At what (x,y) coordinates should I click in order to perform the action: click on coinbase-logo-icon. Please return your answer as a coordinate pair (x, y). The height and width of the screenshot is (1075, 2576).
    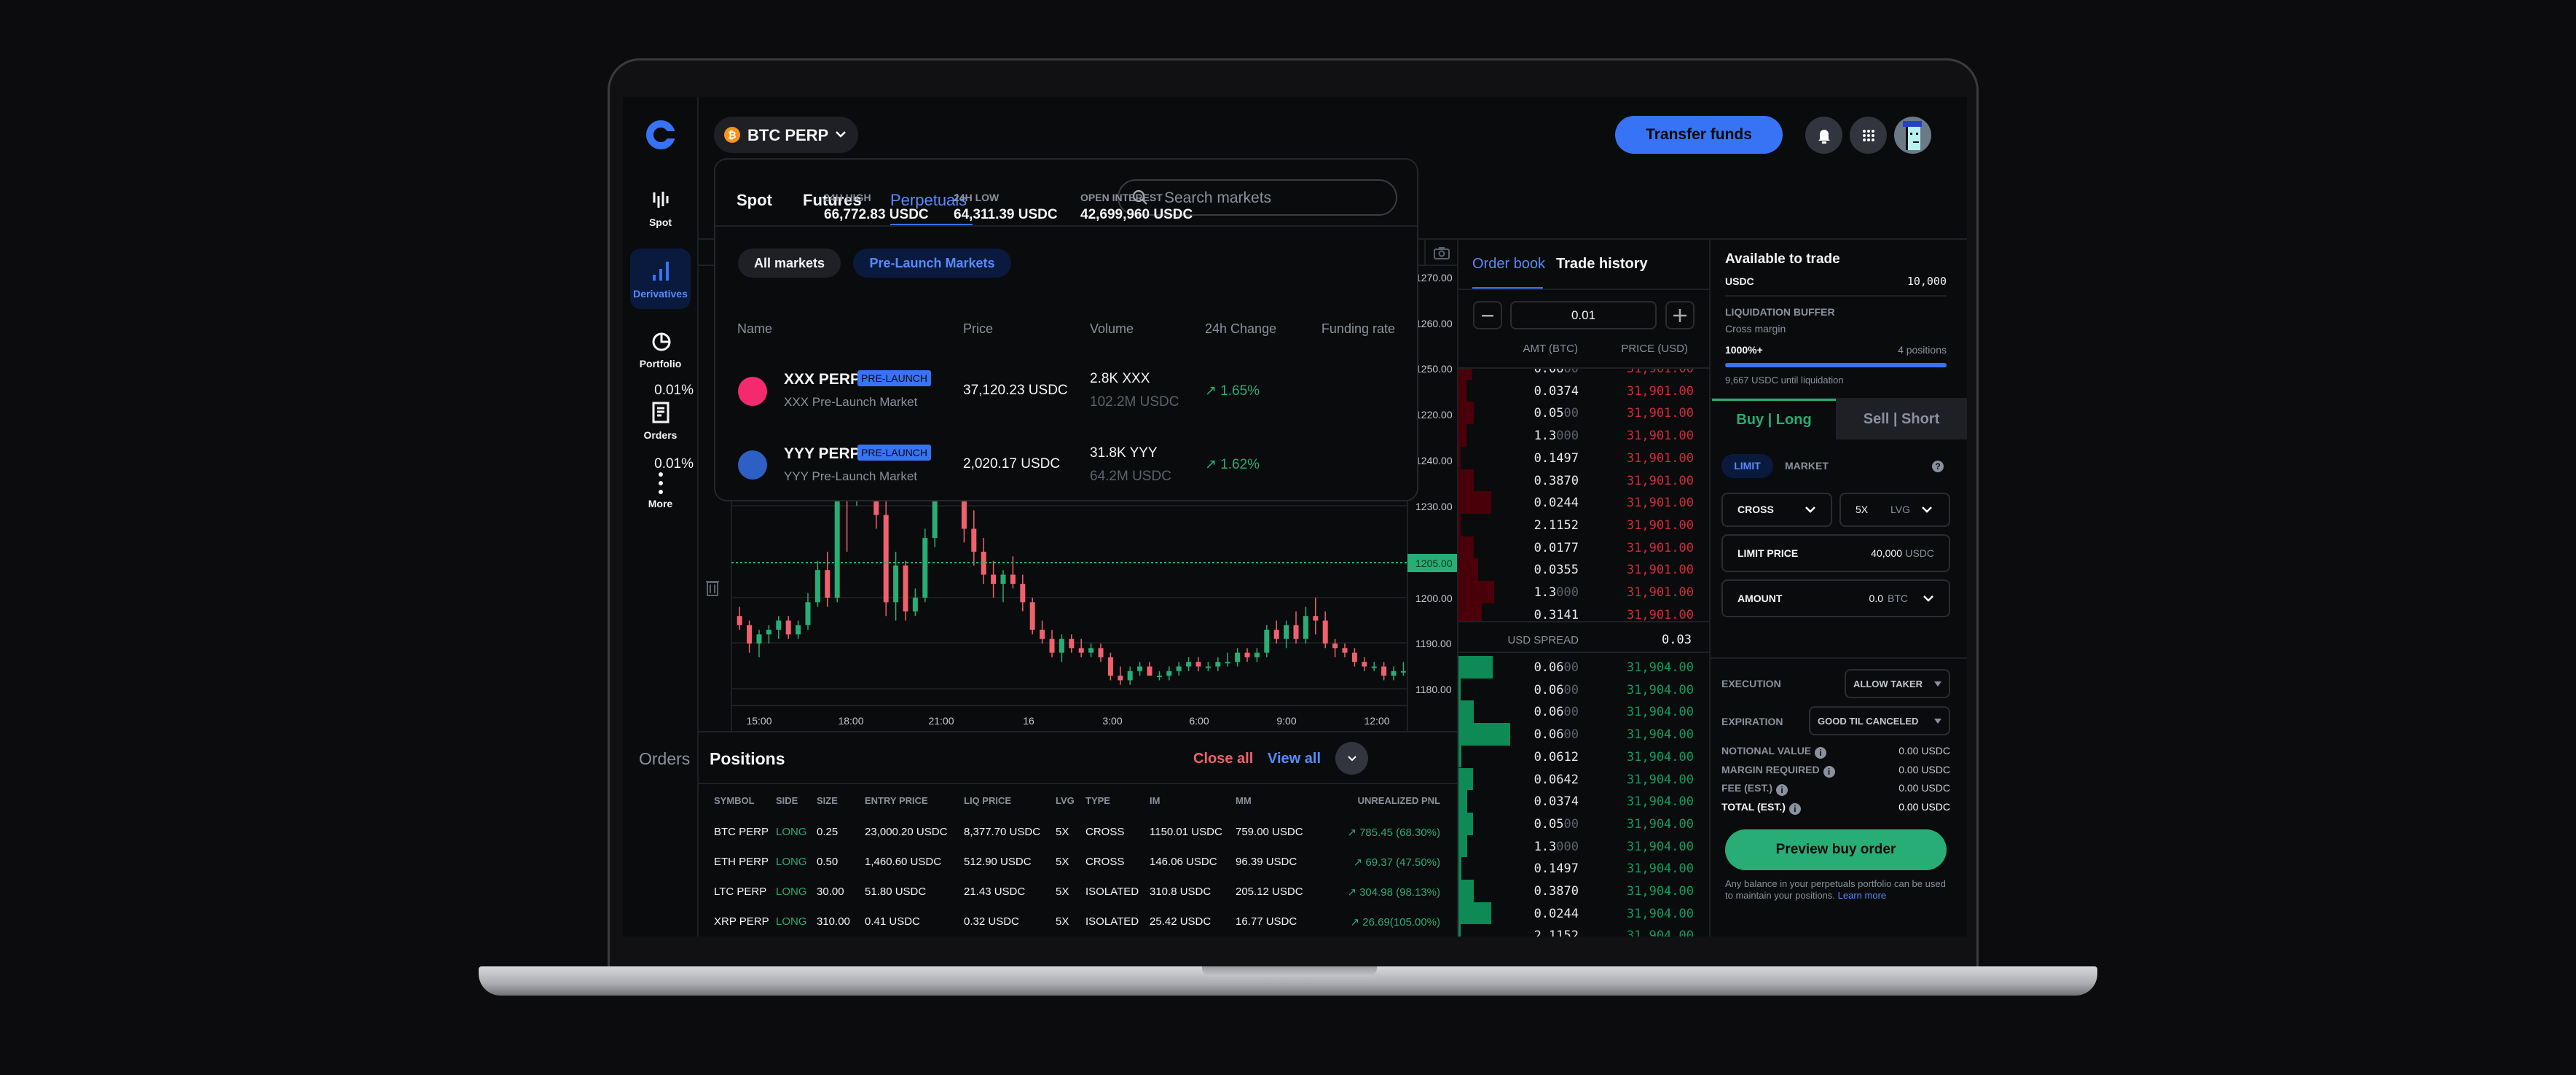
    Looking at the image, I should click on (660, 134).